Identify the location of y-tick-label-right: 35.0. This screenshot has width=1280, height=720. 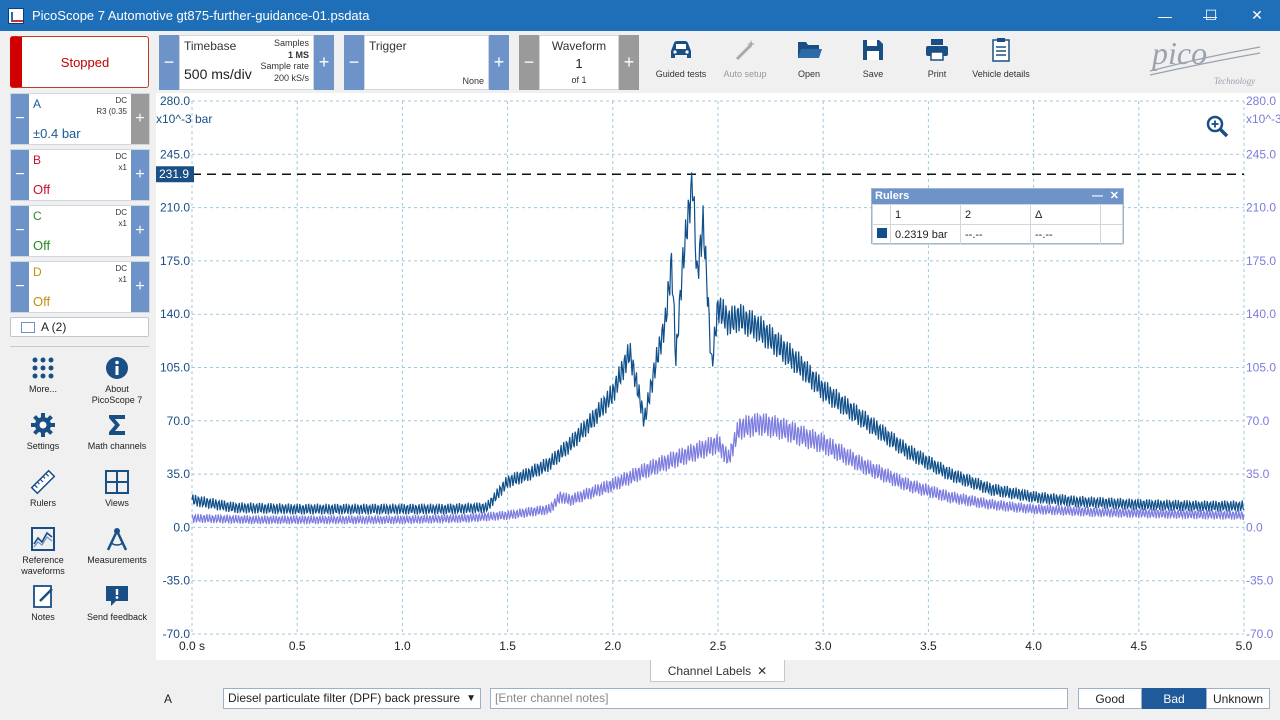
(1258, 474).